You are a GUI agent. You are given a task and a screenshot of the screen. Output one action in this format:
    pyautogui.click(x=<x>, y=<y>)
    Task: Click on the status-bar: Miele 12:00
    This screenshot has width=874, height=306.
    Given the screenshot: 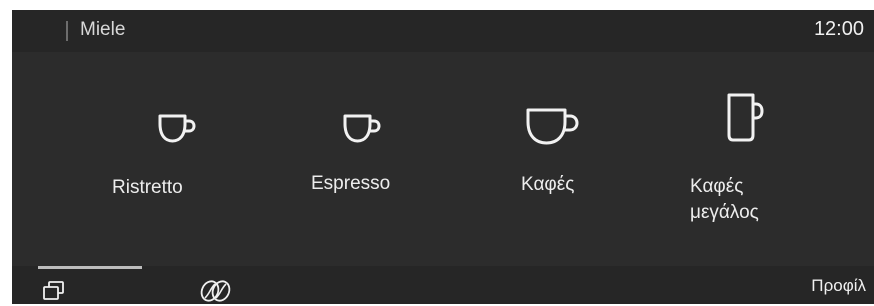 What is the action you would take?
    pyautogui.click(x=443, y=31)
    